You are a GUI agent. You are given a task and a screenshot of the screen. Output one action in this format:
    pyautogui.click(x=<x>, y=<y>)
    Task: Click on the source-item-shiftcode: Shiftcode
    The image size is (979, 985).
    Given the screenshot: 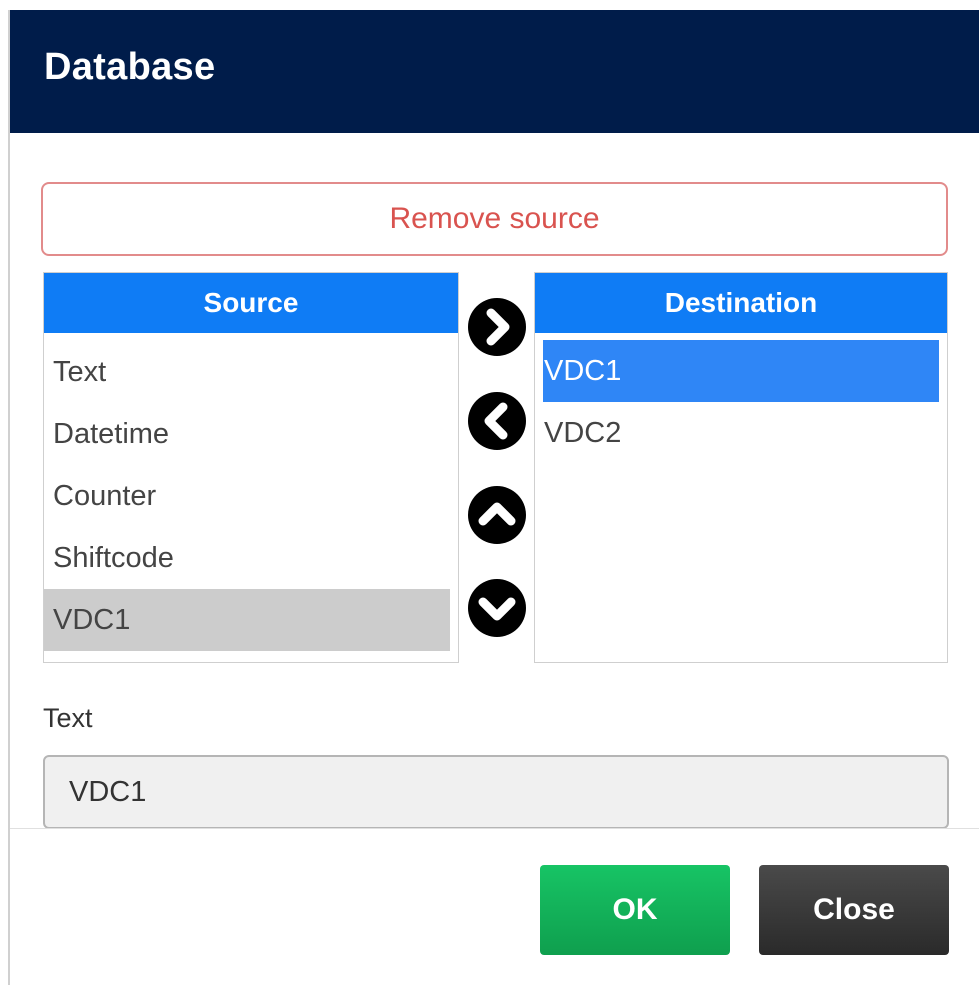 What is the action you would take?
    pyautogui.click(x=251, y=558)
    